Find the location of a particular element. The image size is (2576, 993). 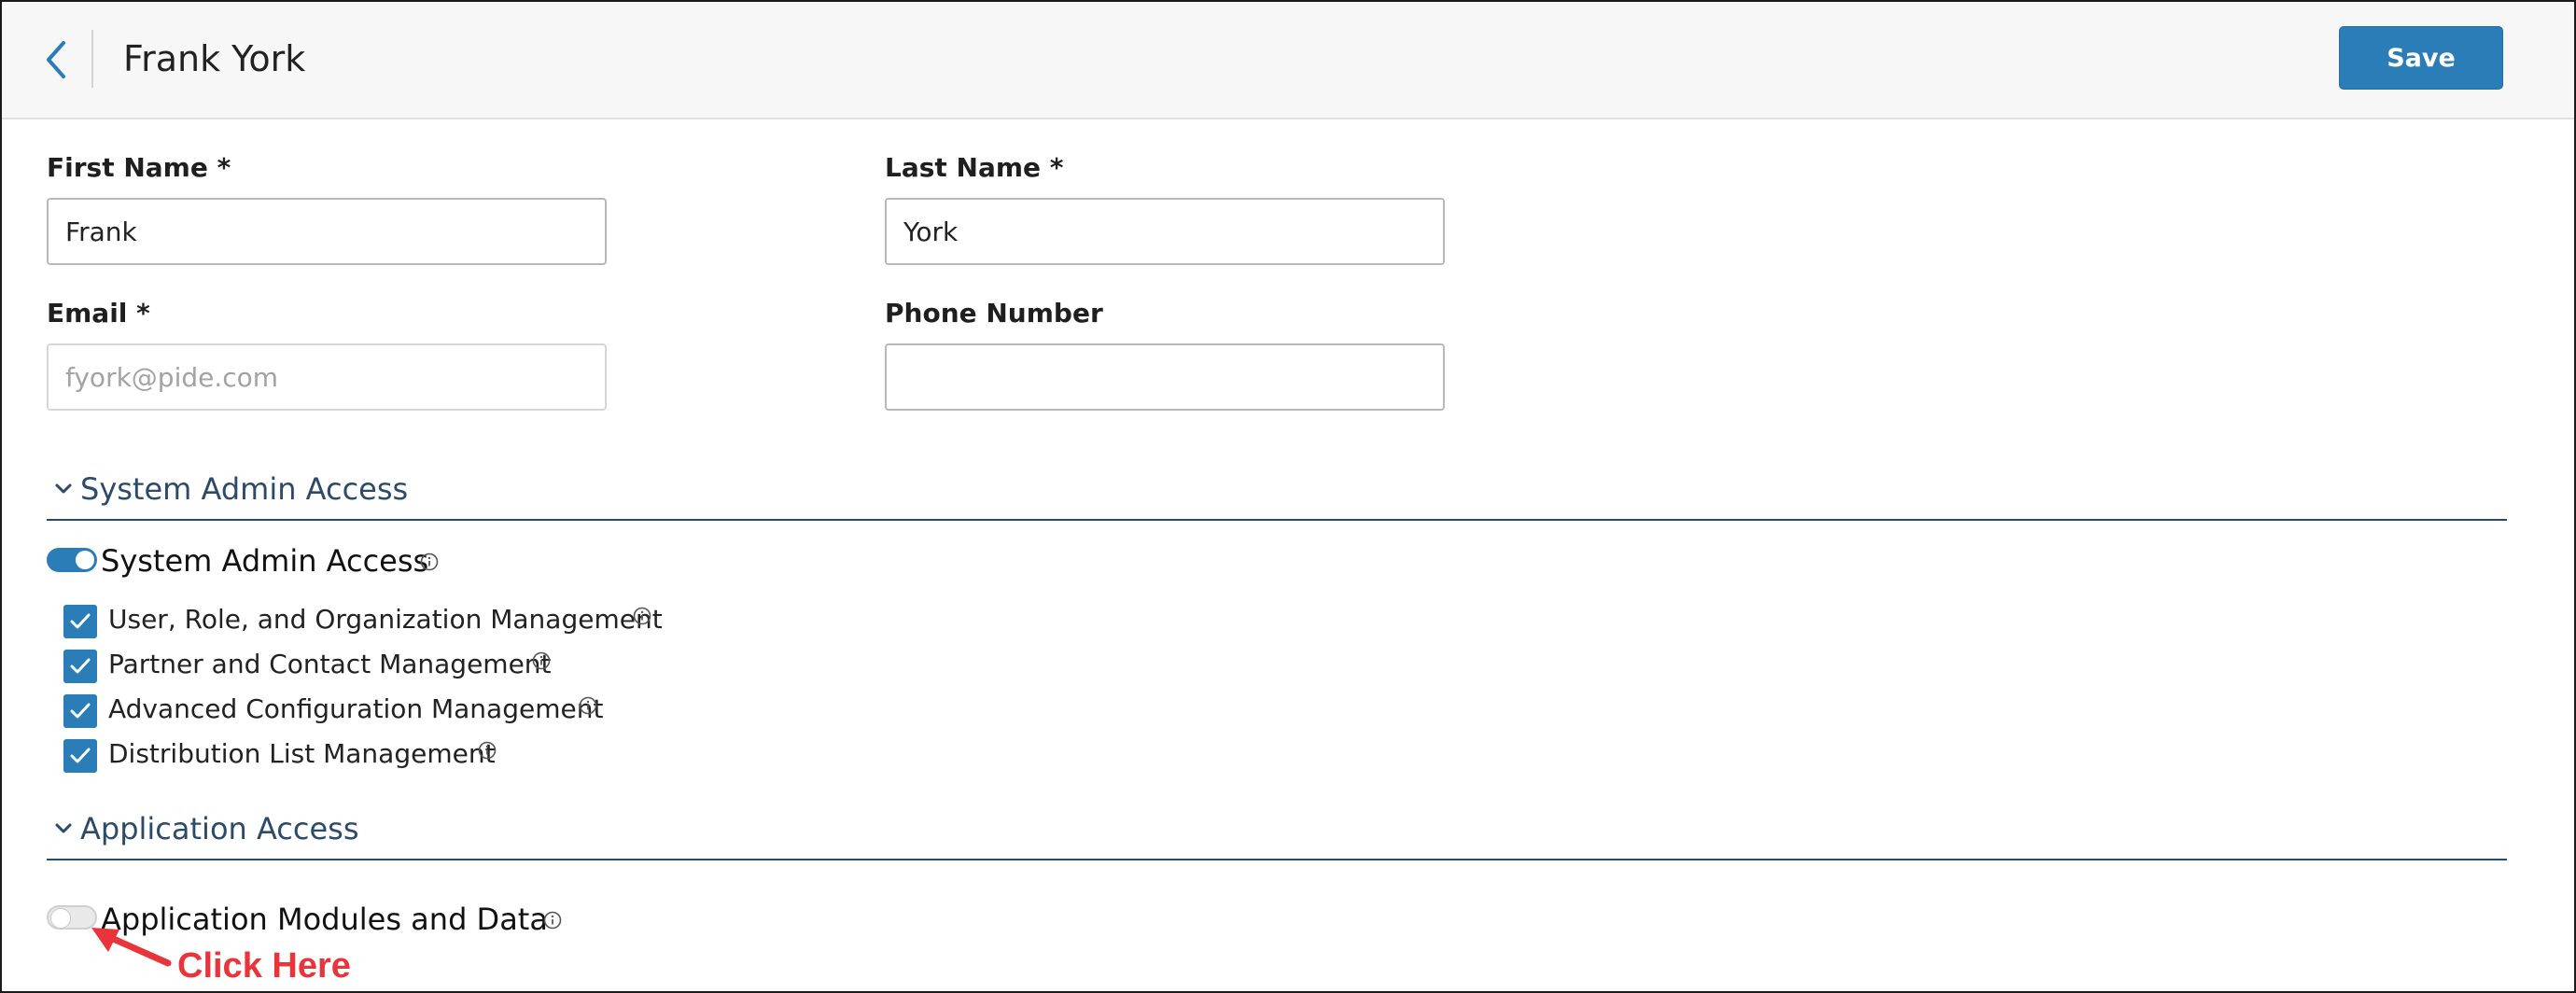

phone-number-input is located at coordinates (1165, 377).